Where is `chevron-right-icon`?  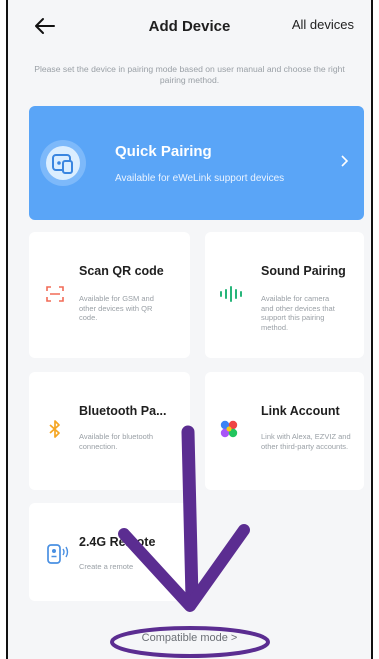 chevron-right-icon is located at coordinates (345, 161).